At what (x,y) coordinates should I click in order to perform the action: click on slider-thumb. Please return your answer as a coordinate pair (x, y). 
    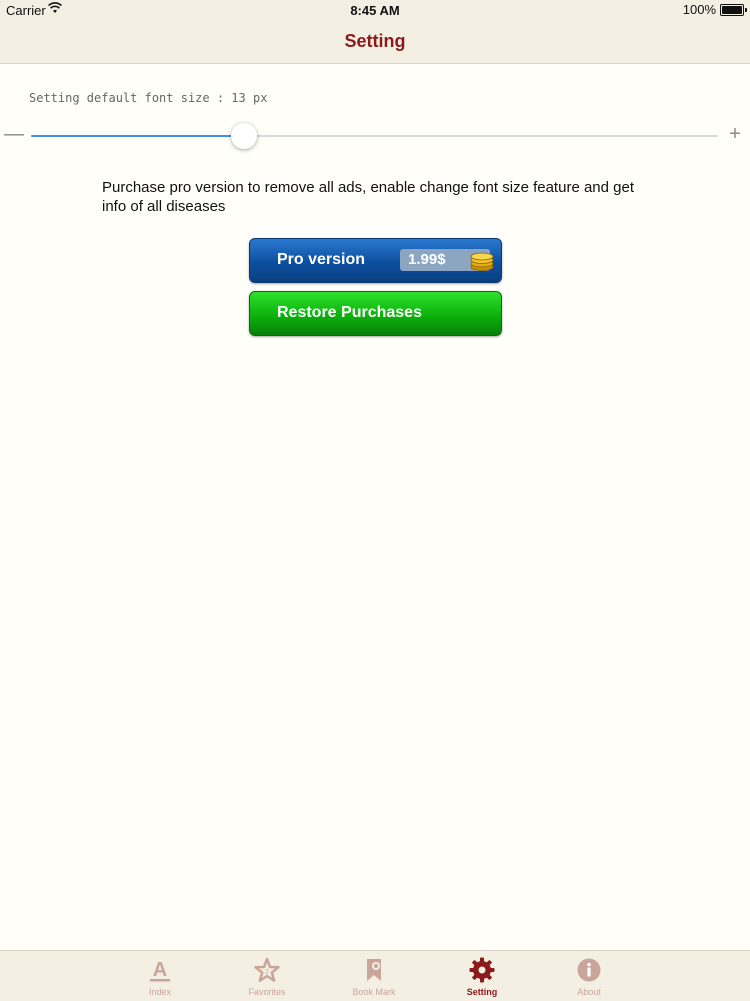
    Looking at the image, I should click on (244, 136).